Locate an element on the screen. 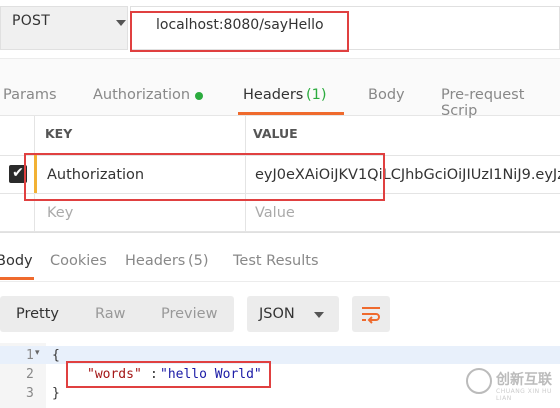  tab-headers-count: (1) is located at coordinates (316, 95).